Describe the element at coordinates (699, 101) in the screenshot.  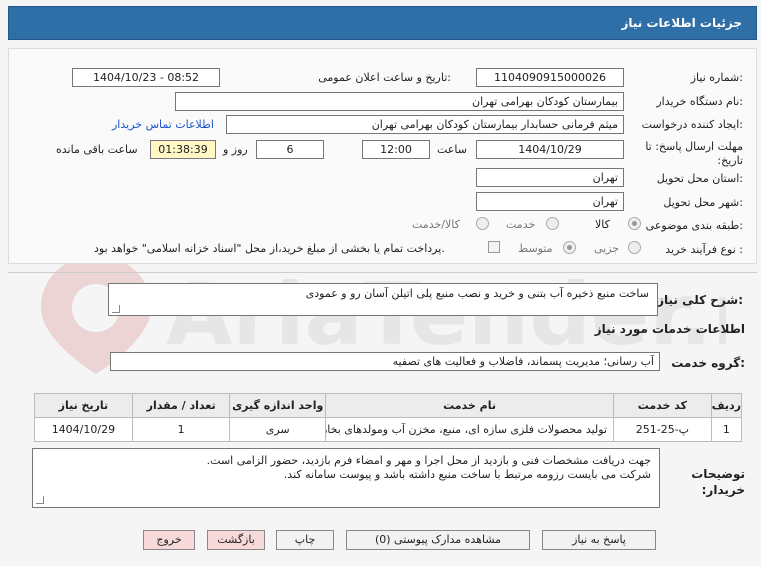
I see `buyer-org-label: نام دستگاه خریدار:` at that location.